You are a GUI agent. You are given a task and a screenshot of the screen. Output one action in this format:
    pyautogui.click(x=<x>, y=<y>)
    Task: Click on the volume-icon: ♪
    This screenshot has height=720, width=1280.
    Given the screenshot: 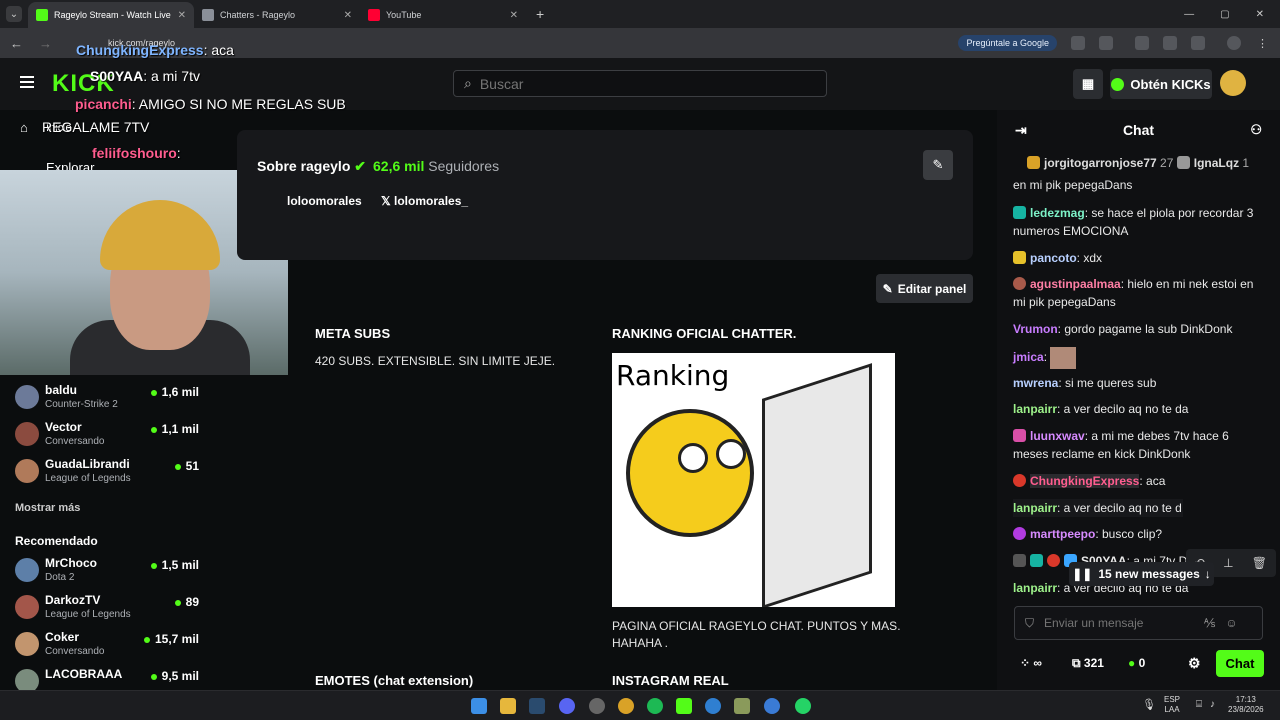 What is the action you would take?
    pyautogui.click(x=1212, y=705)
    